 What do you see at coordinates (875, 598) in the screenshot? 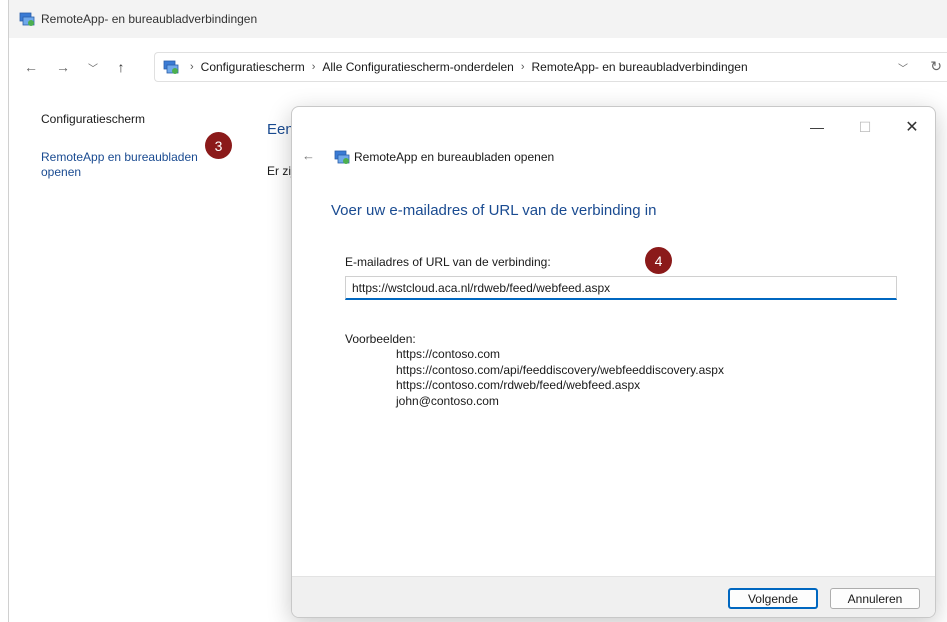
I see `cancel-button: Annuleren` at bounding box center [875, 598].